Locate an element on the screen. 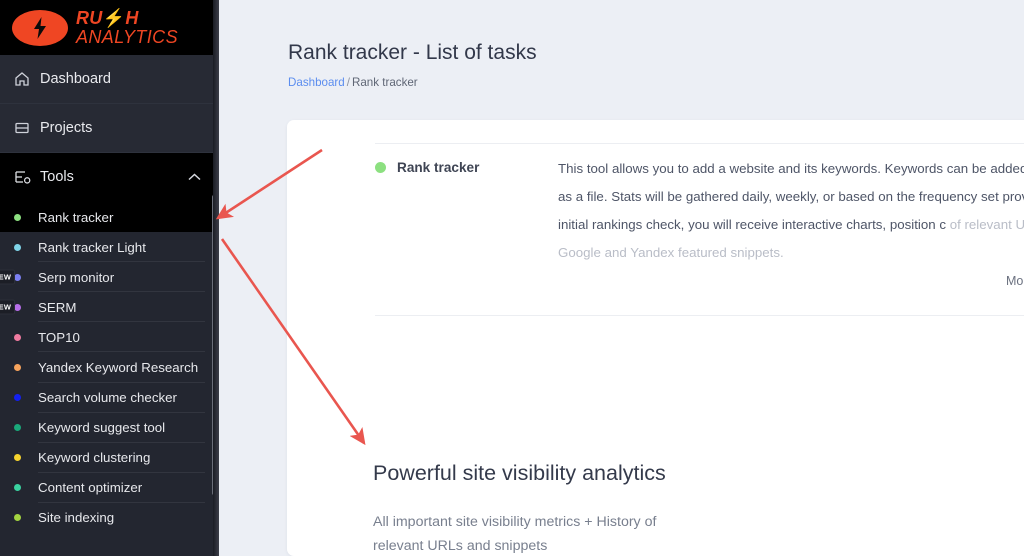 Image resolution: width=1024 pixels, height=556 pixels. tool-status-dot is located at coordinates (380, 167).